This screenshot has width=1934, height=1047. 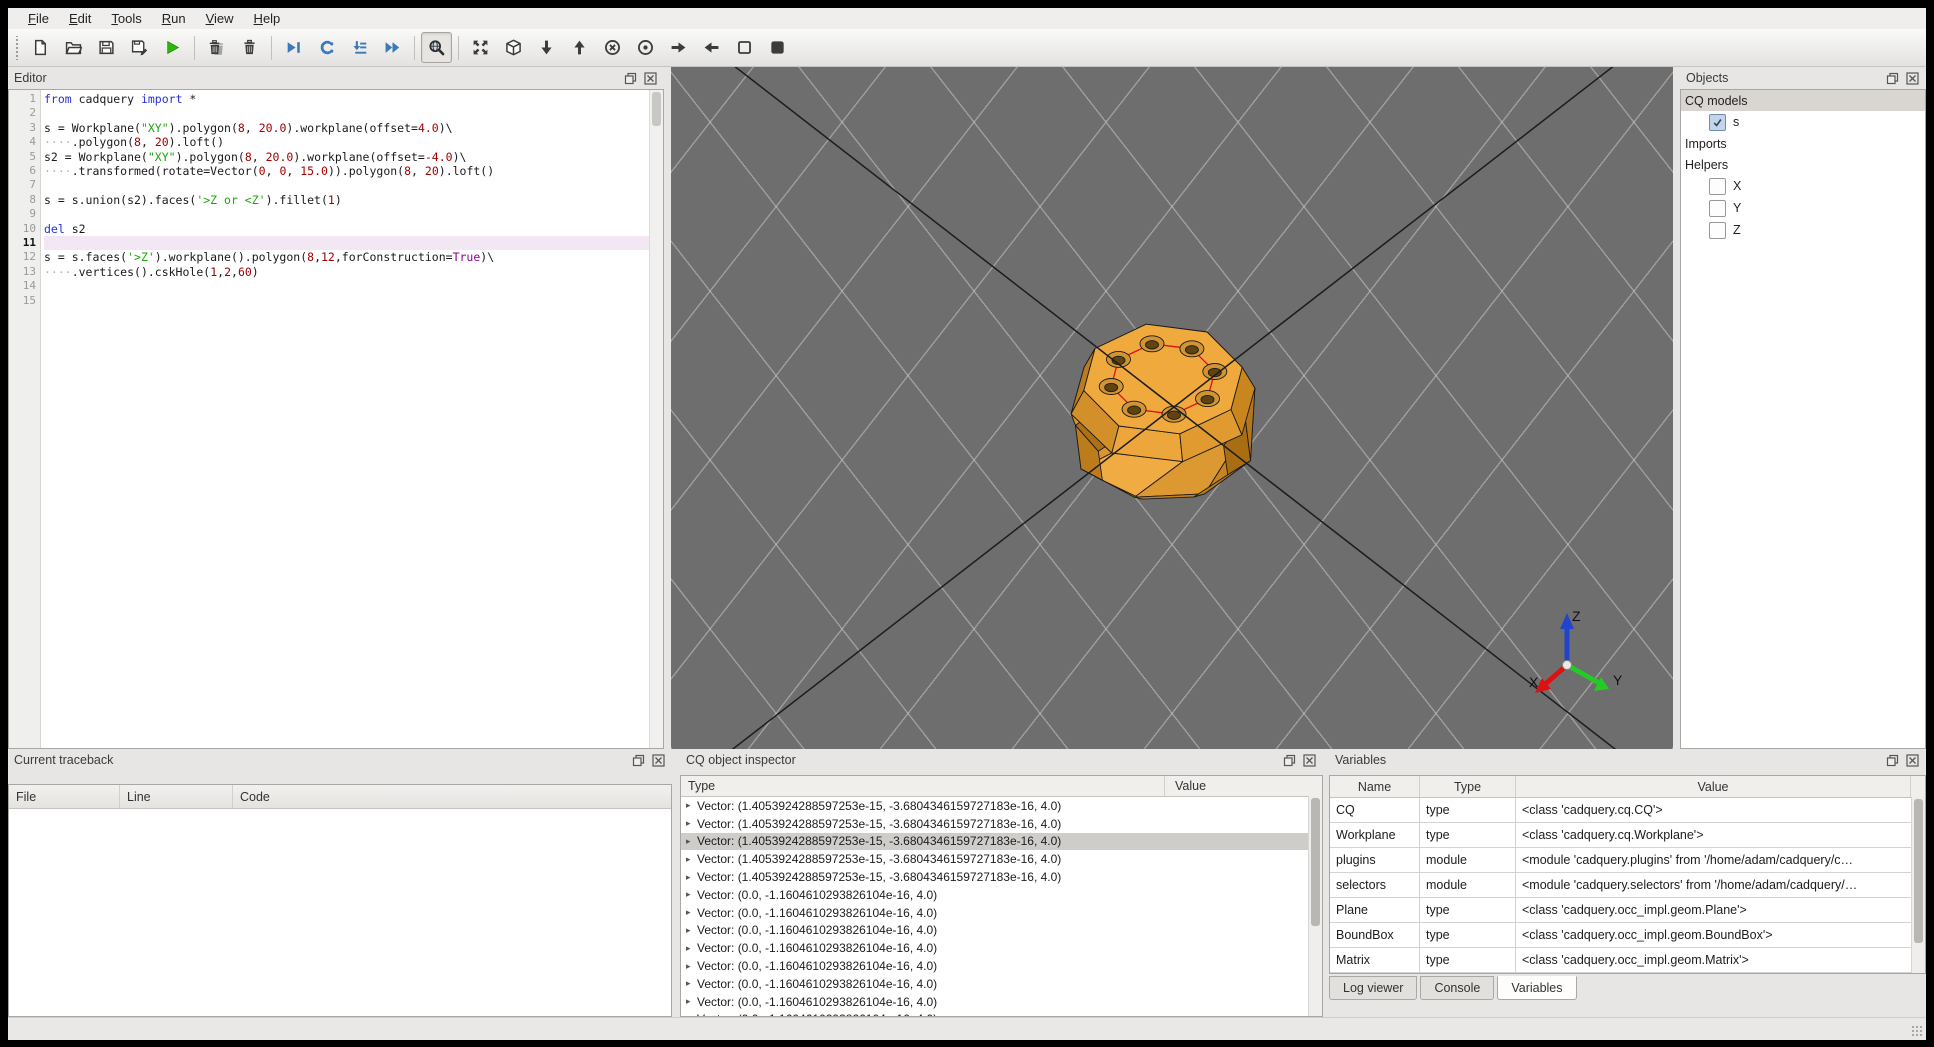 What do you see at coordinates (1917, 1031) in the screenshot?
I see `resize-grip` at bounding box center [1917, 1031].